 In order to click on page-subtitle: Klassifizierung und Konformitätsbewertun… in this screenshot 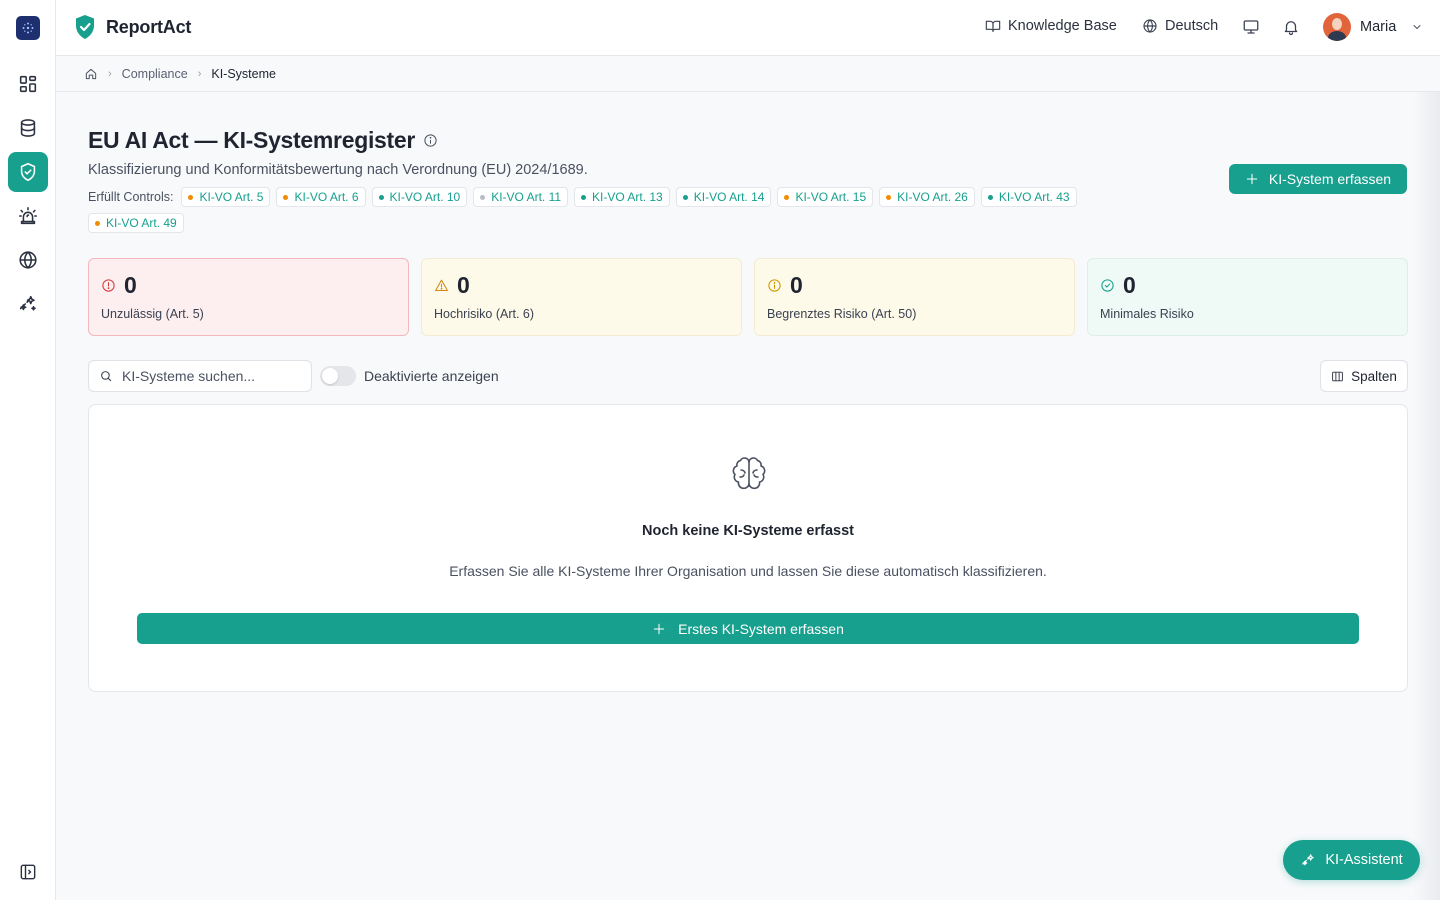, I will do `click(338, 170)`.